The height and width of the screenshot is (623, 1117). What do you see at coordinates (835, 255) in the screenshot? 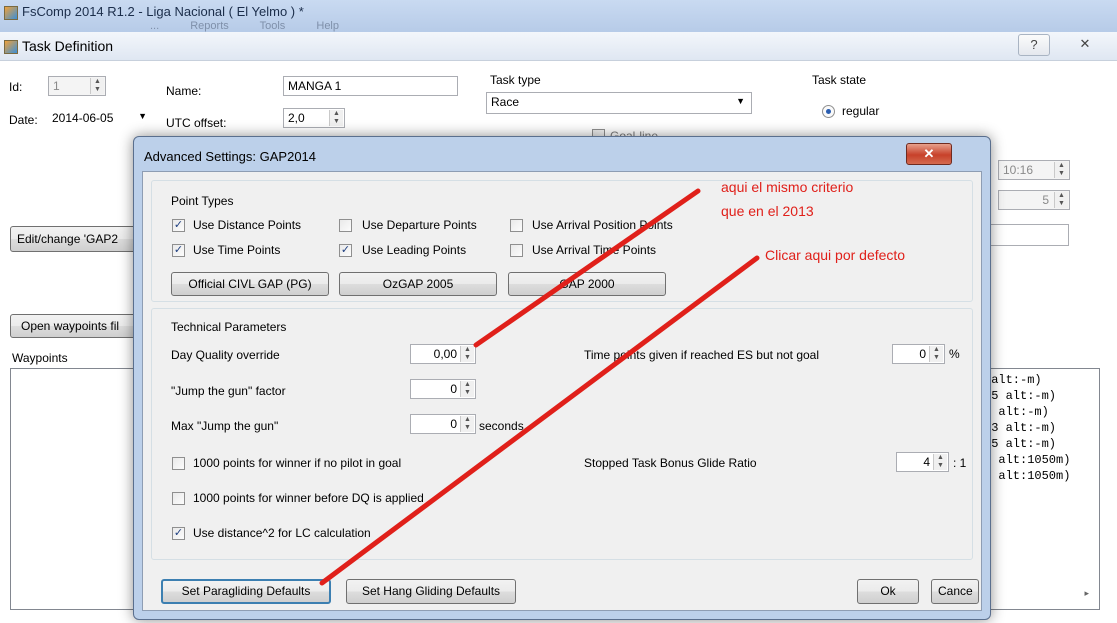
I see `annotation-note-defaults: Clicar aqui por defecto` at bounding box center [835, 255].